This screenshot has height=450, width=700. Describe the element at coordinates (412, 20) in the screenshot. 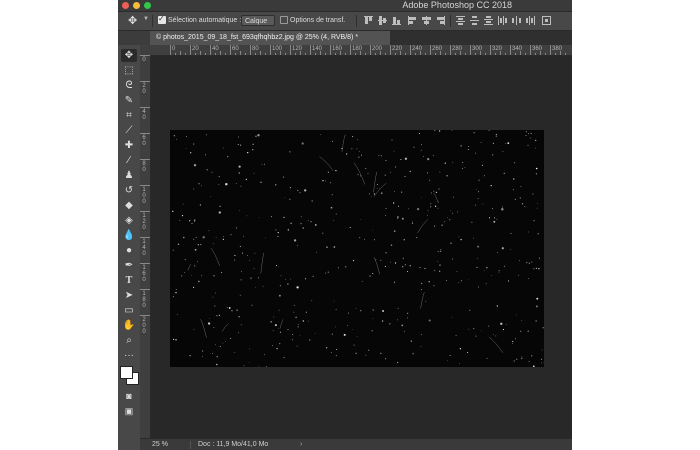

I see `align-left-icon` at that location.